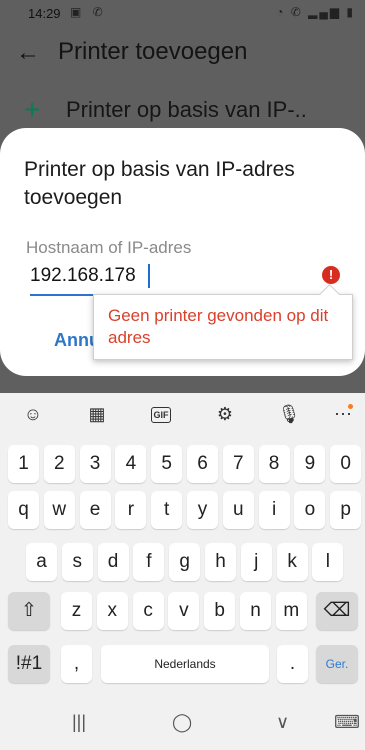 This screenshot has width=365, height=750. I want to click on key-m: m, so click(291, 611).